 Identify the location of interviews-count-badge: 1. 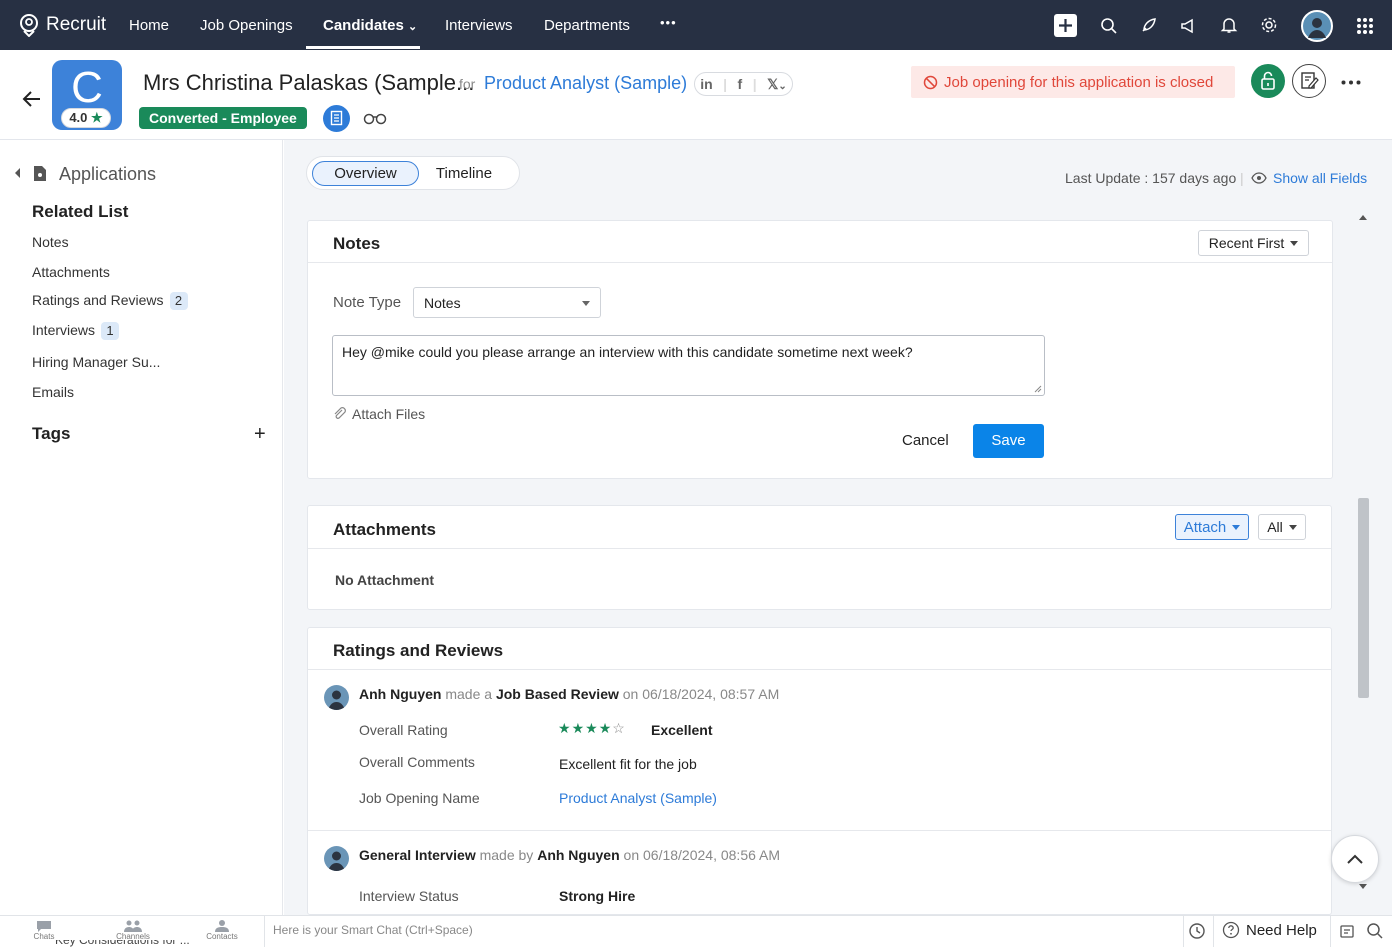
(110, 331).